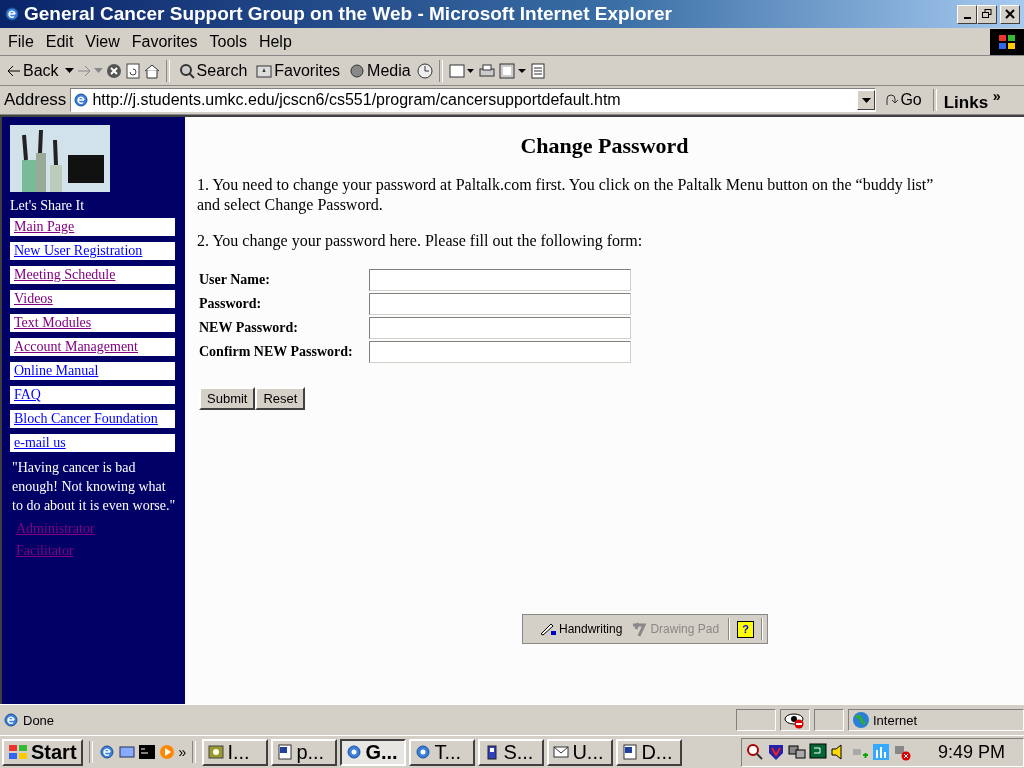 This screenshot has width=1024, height=768. I want to click on window-title: General Cancer Support Group on the Web - Microsoft Internet Explorer, so click(348, 14).